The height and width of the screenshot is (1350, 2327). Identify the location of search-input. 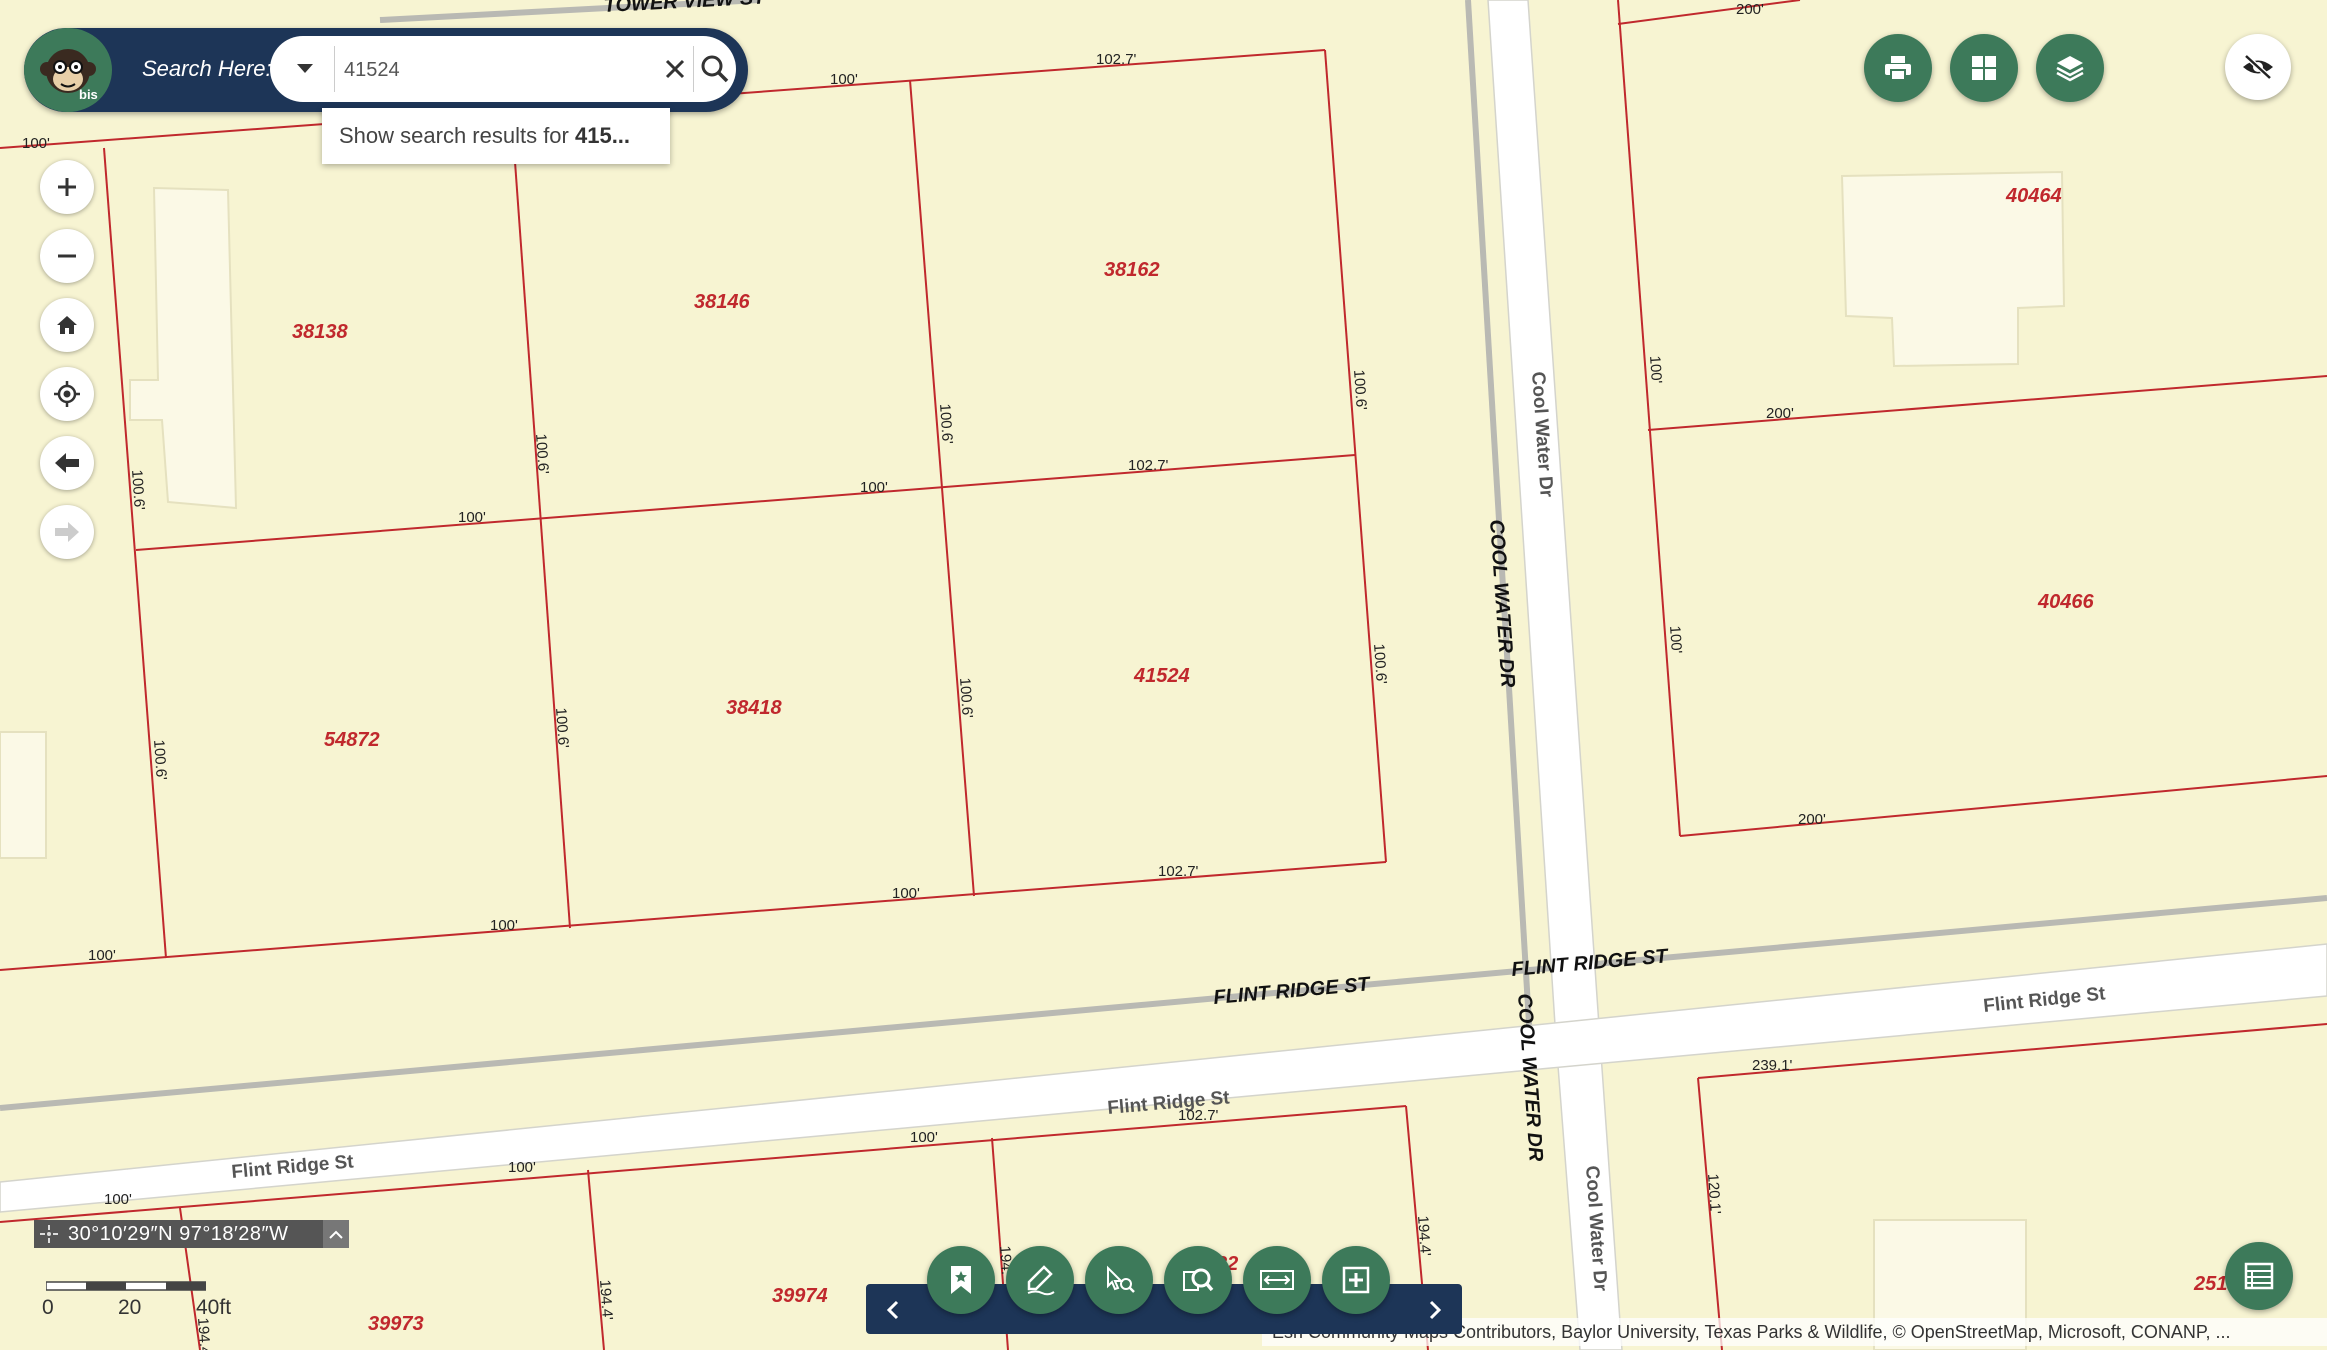
(494, 70).